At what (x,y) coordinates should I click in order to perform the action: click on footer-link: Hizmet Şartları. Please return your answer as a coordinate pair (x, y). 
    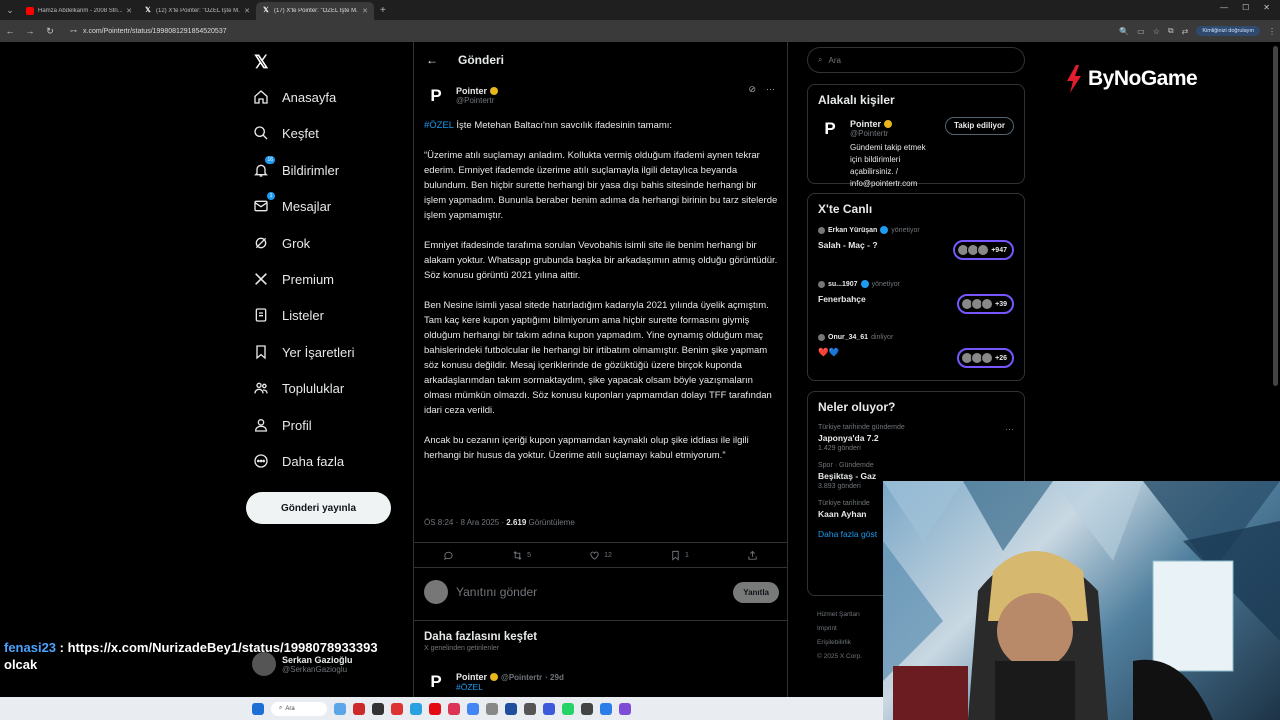
    Looking at the image, I should click on (839, 615).